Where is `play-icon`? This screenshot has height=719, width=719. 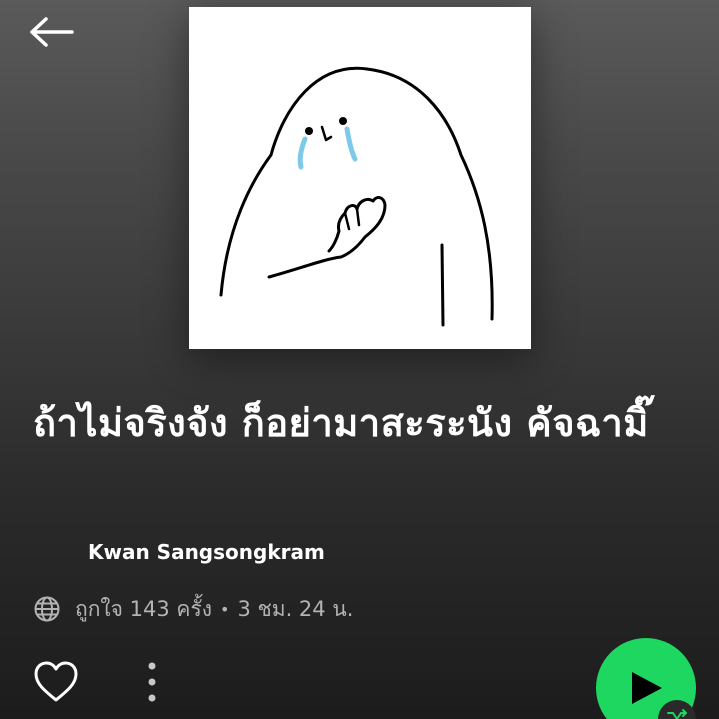
play-icon is located at coordinates (647, 688).